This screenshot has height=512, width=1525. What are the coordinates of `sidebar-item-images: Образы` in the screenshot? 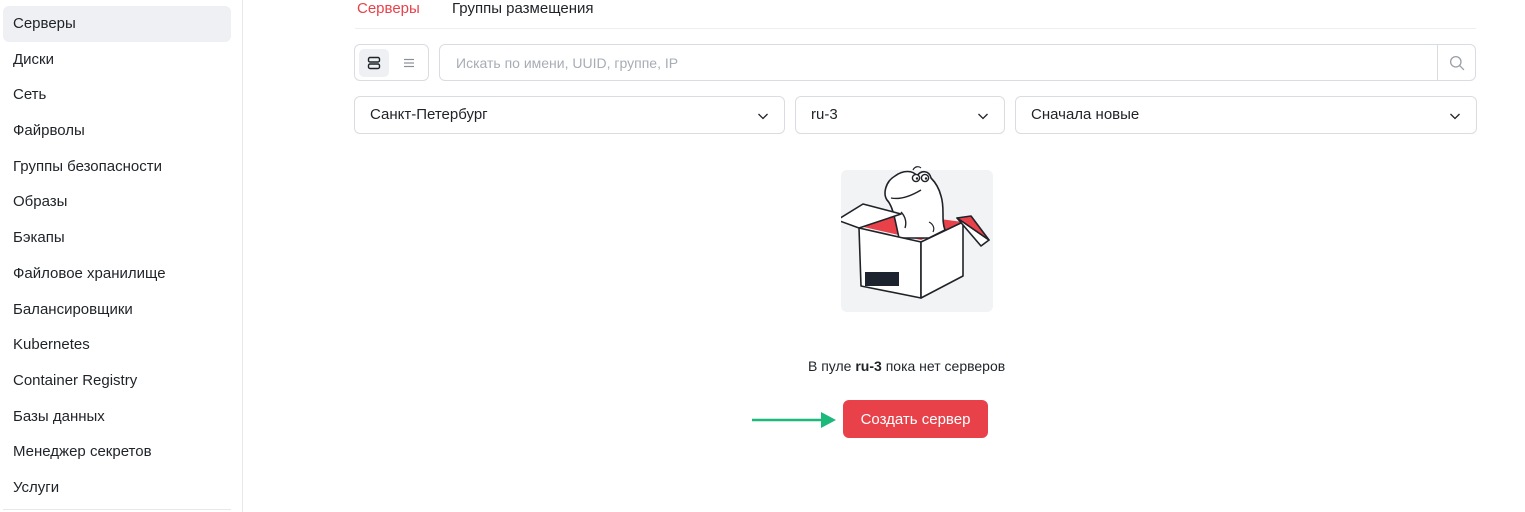 It's located at (117, 202).